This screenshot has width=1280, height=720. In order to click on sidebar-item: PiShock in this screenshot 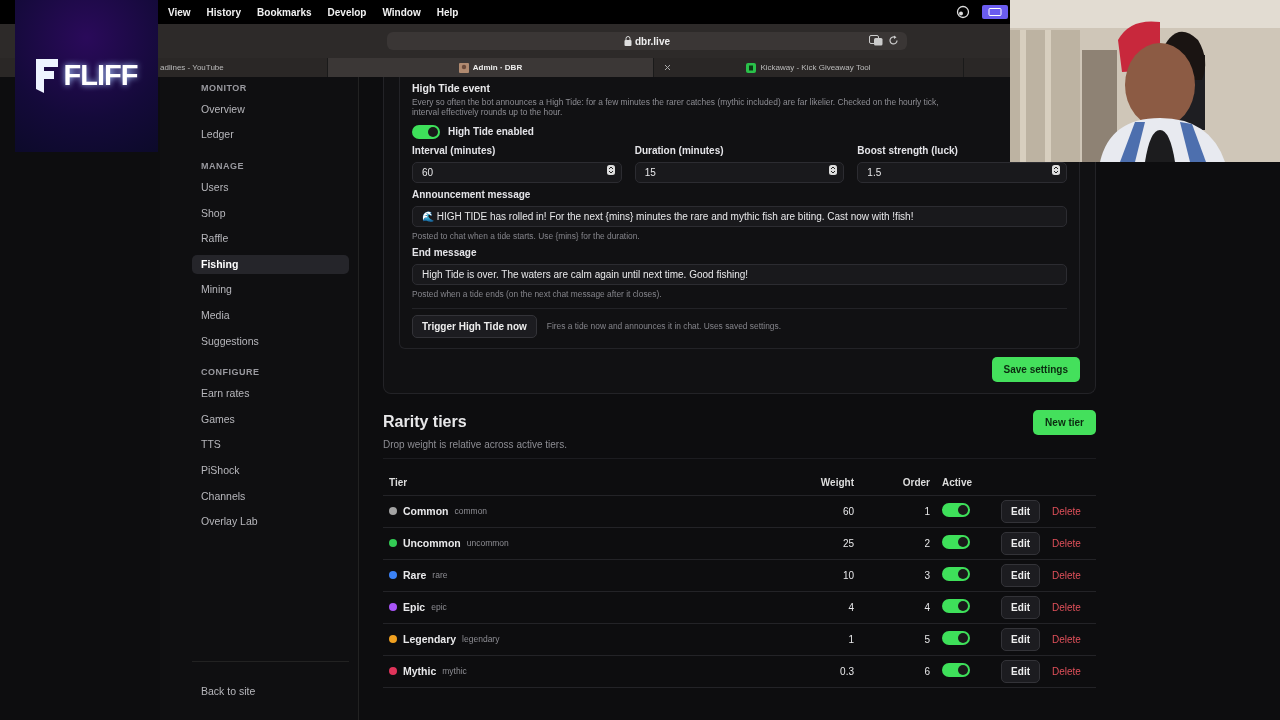, I will do `click(270, 471)`.